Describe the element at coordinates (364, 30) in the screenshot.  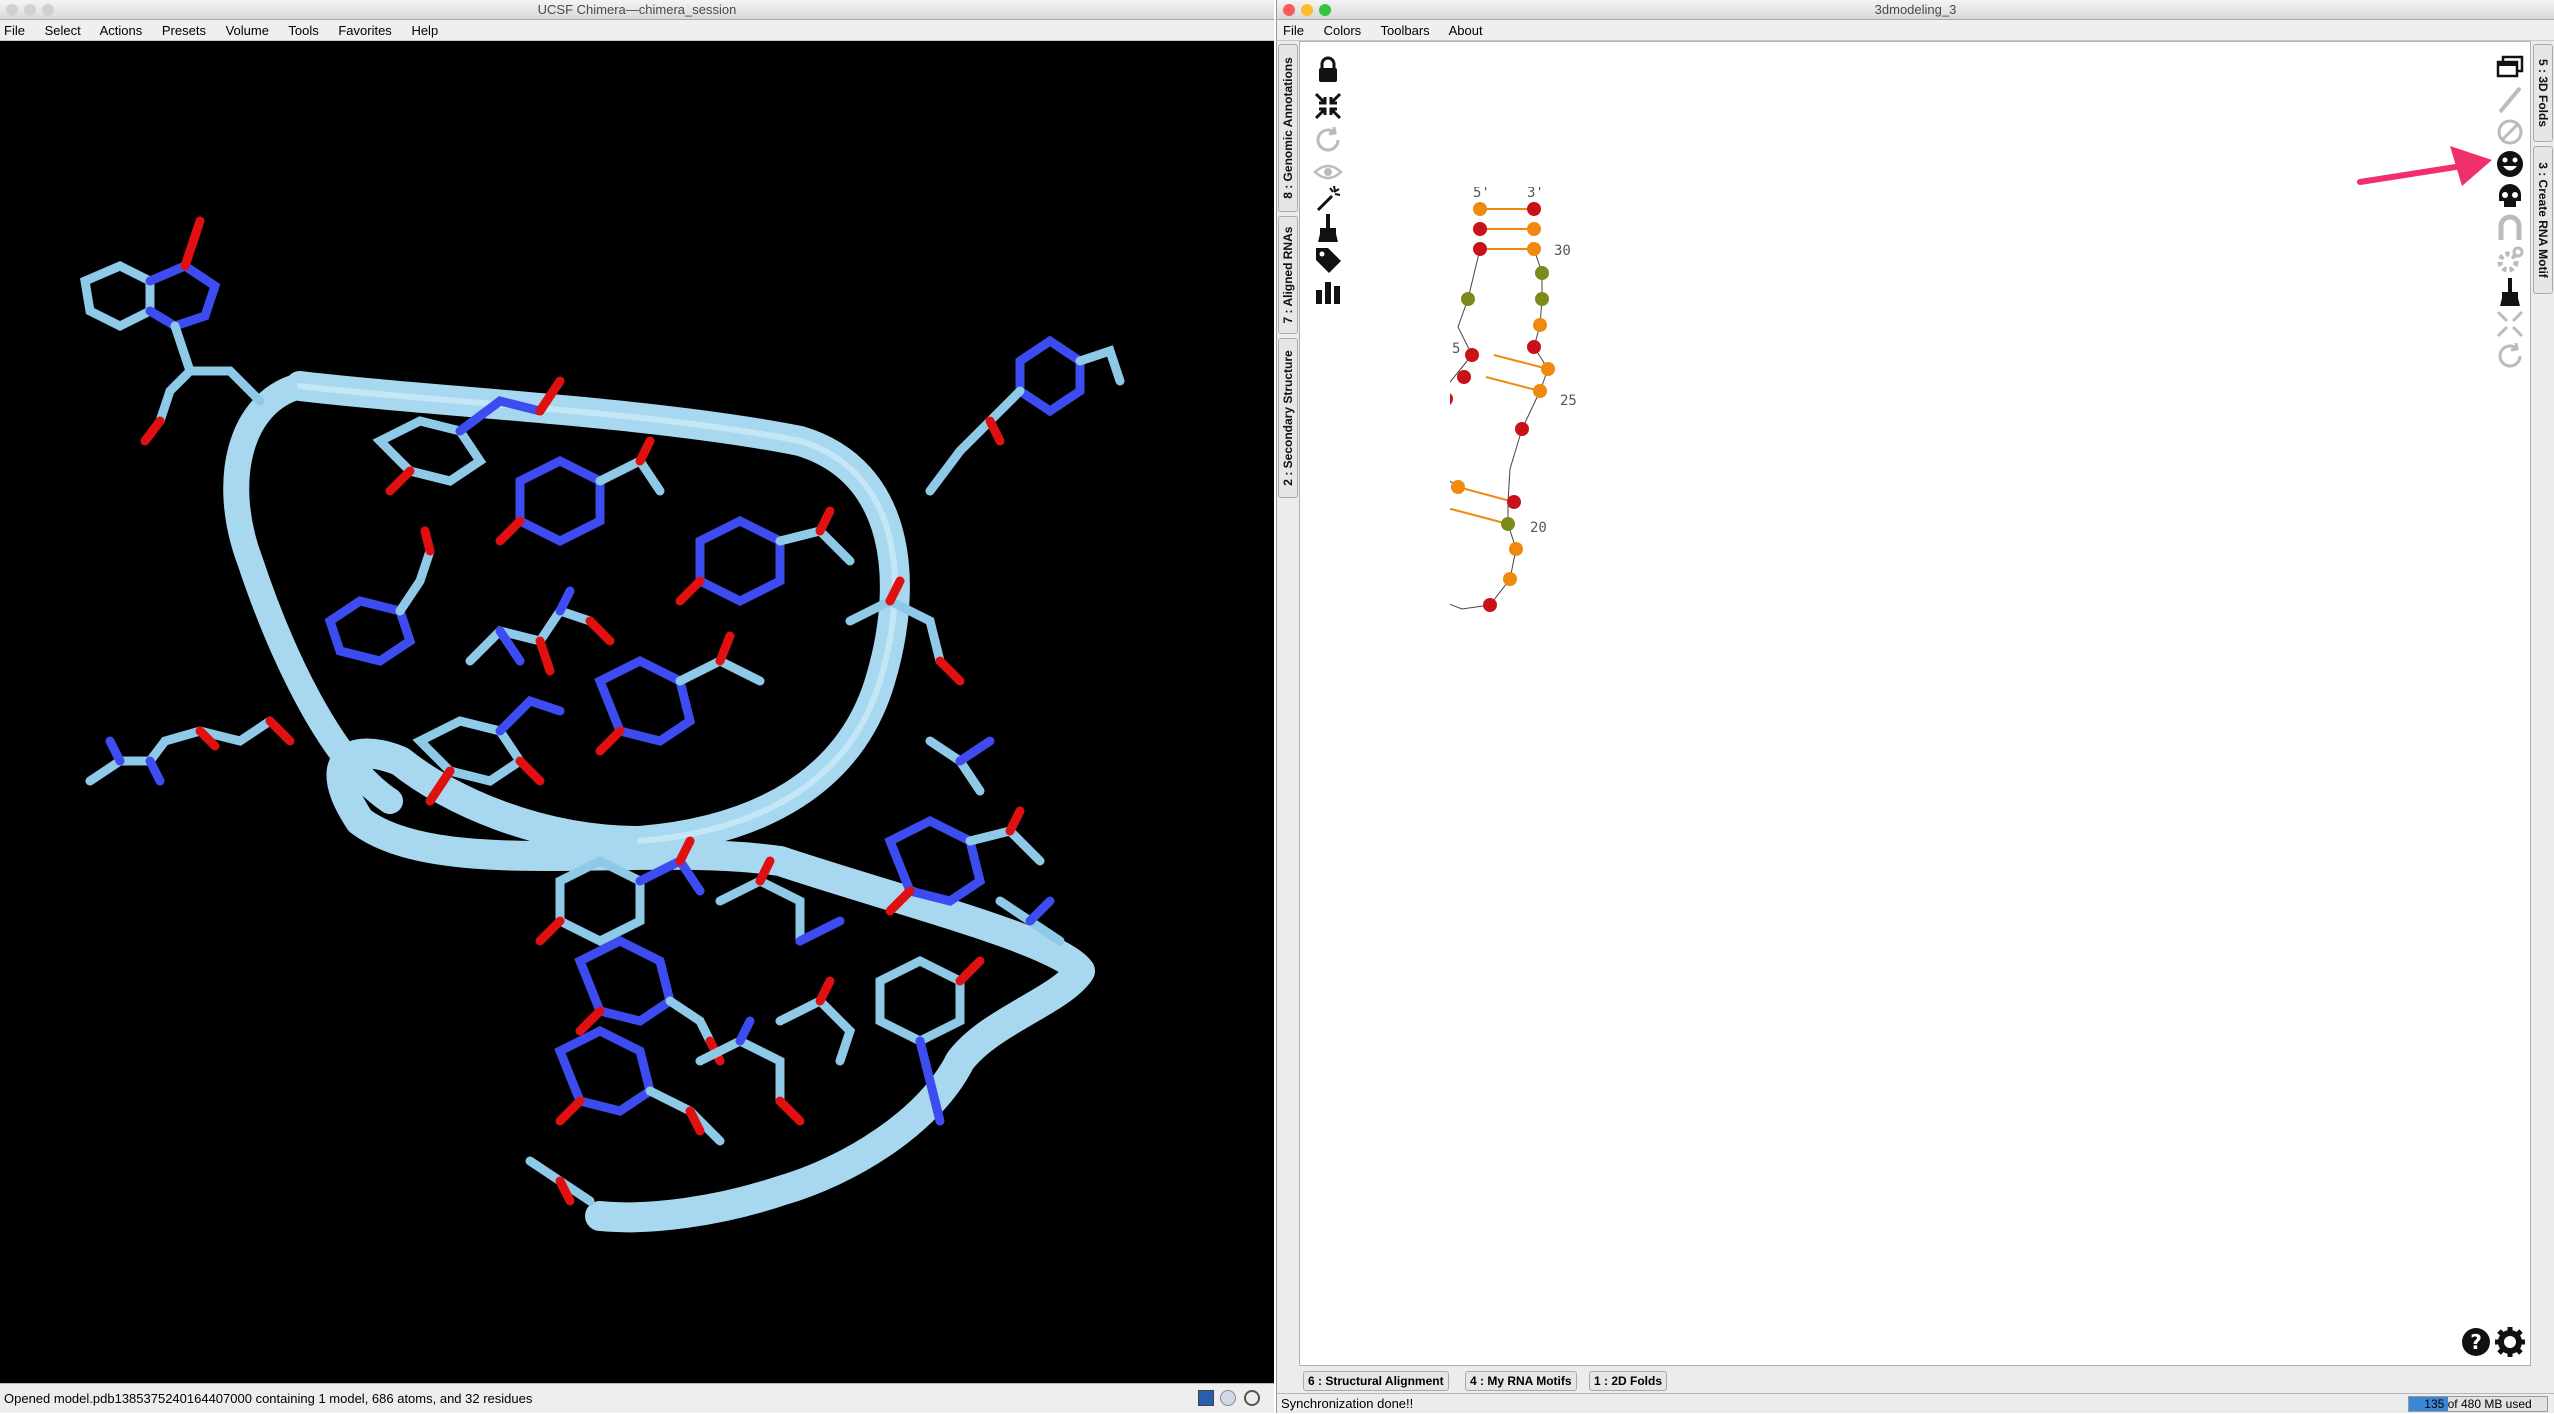
I see `menu-favorites: Favorites` at that location.